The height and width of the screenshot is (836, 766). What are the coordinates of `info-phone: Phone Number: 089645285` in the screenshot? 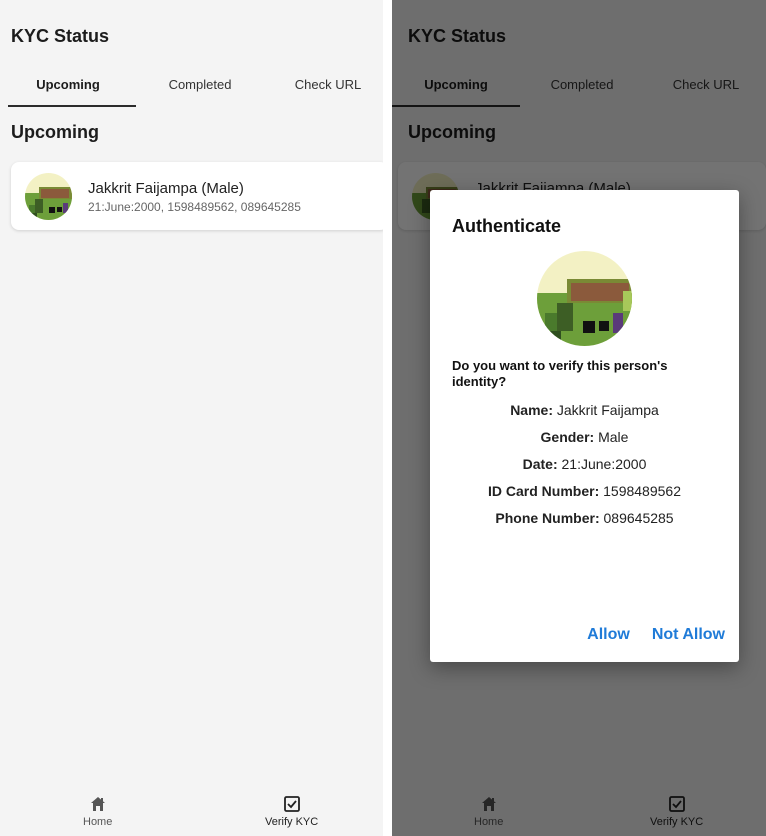 It's located at (584, 518).